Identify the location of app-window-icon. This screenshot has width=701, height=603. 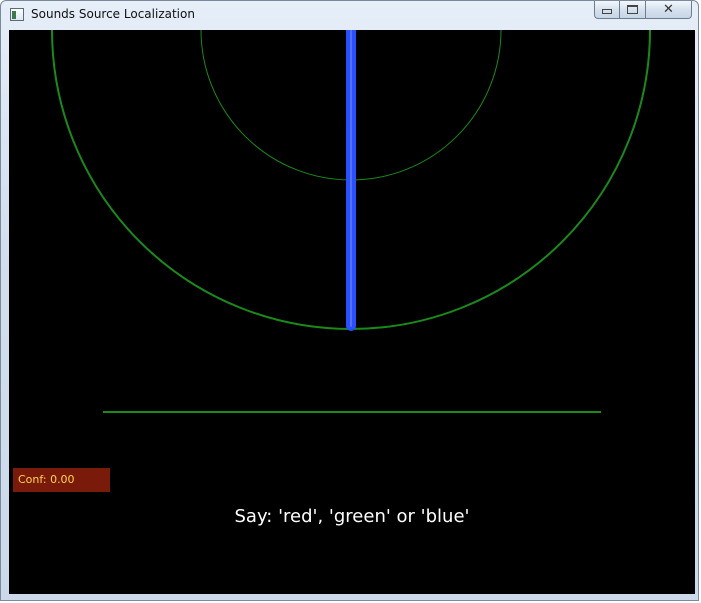
(17, 14).